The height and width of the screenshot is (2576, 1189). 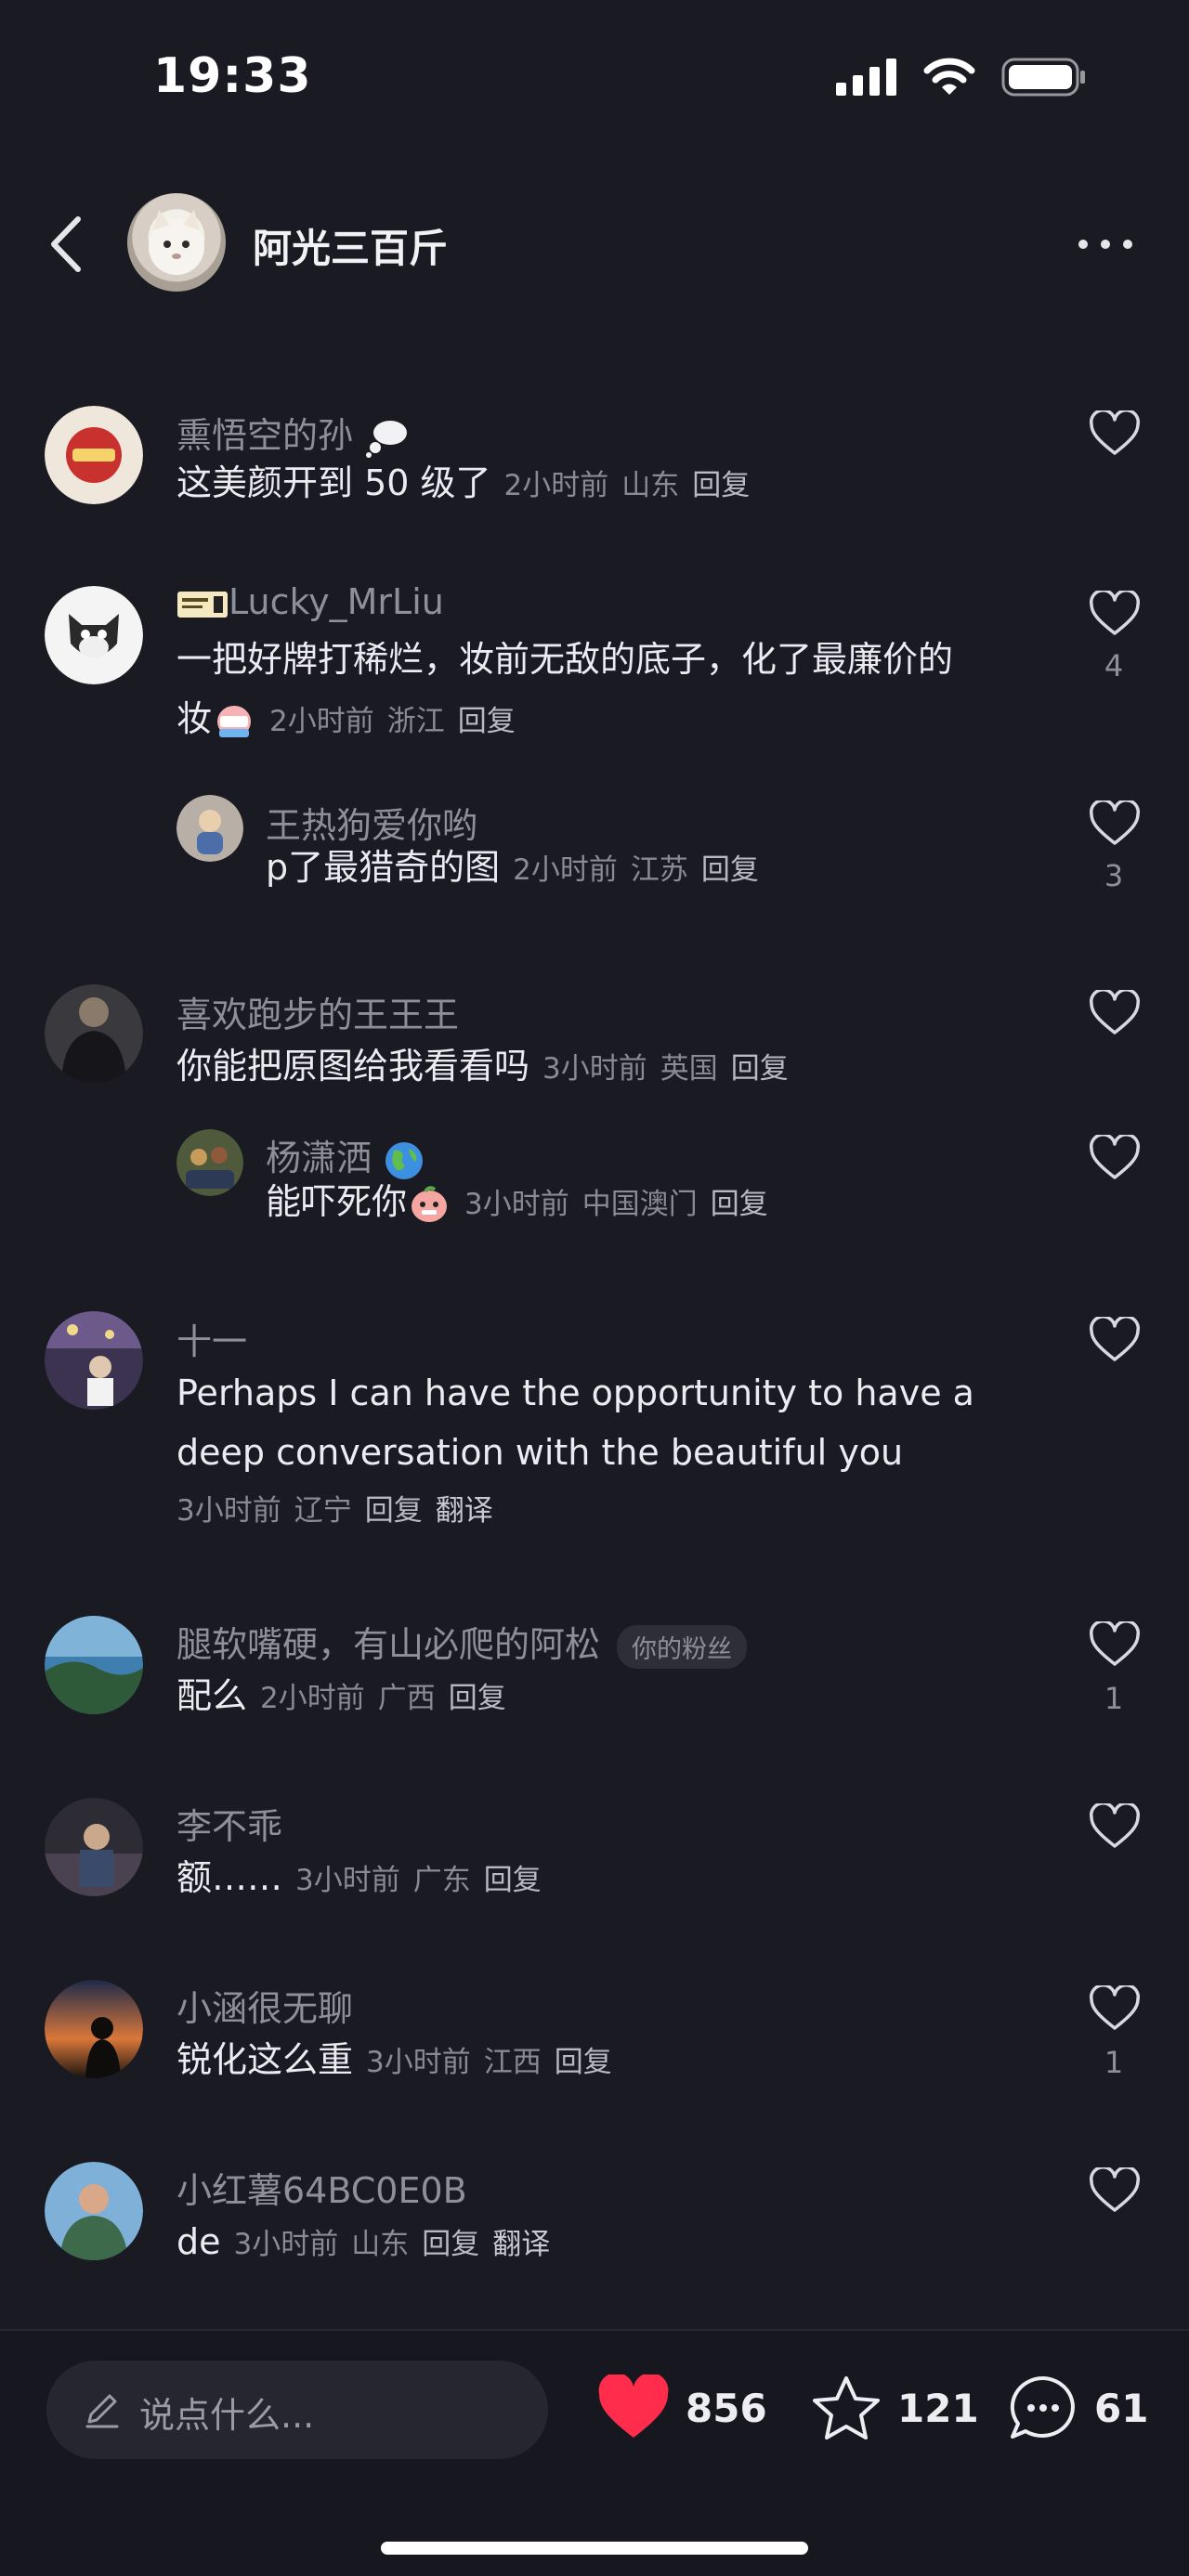 I want to click on comment-text: p了最猎奇的图, so click(x=384, y=867).